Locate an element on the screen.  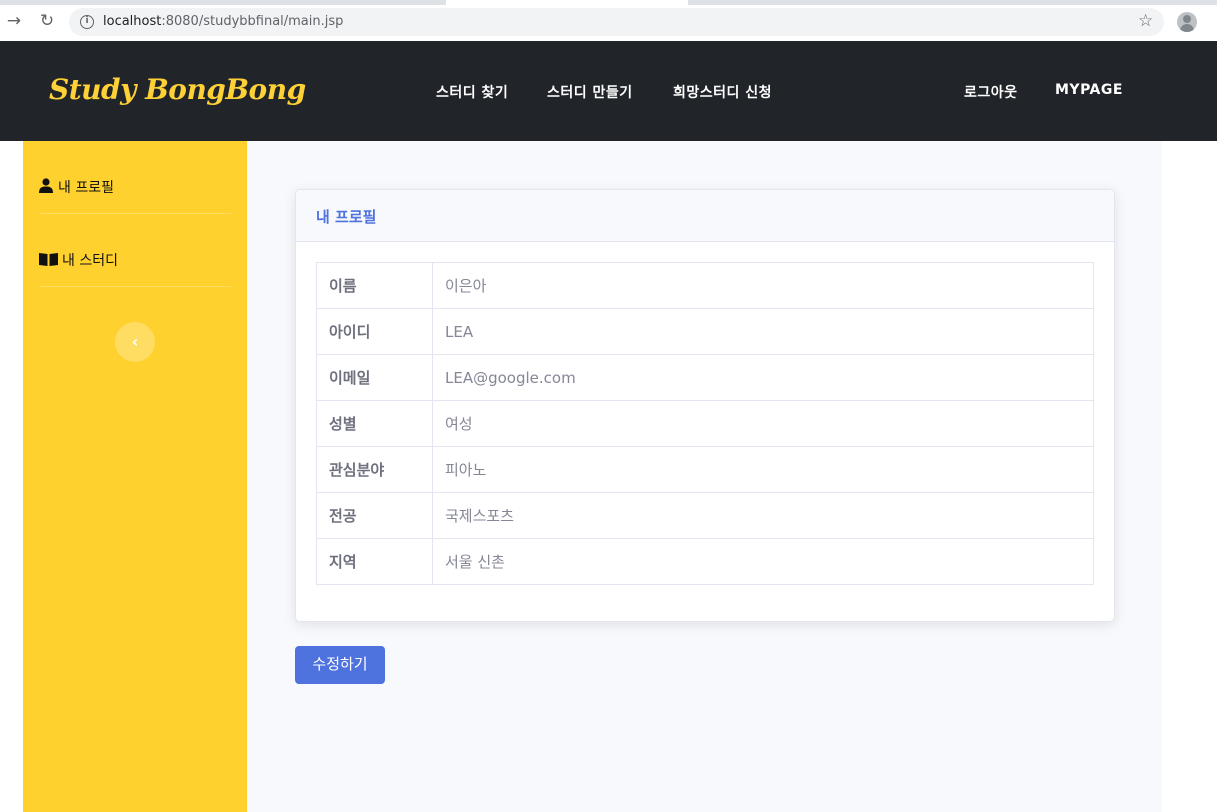
field-value: 여성 is located at coordinates (763, 423).